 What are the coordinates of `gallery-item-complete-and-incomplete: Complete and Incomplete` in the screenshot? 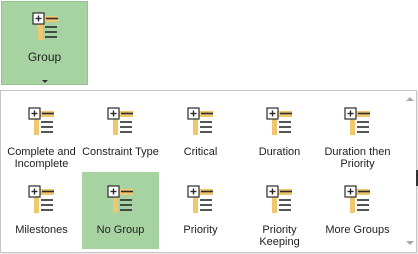 It's located at (41, 132).